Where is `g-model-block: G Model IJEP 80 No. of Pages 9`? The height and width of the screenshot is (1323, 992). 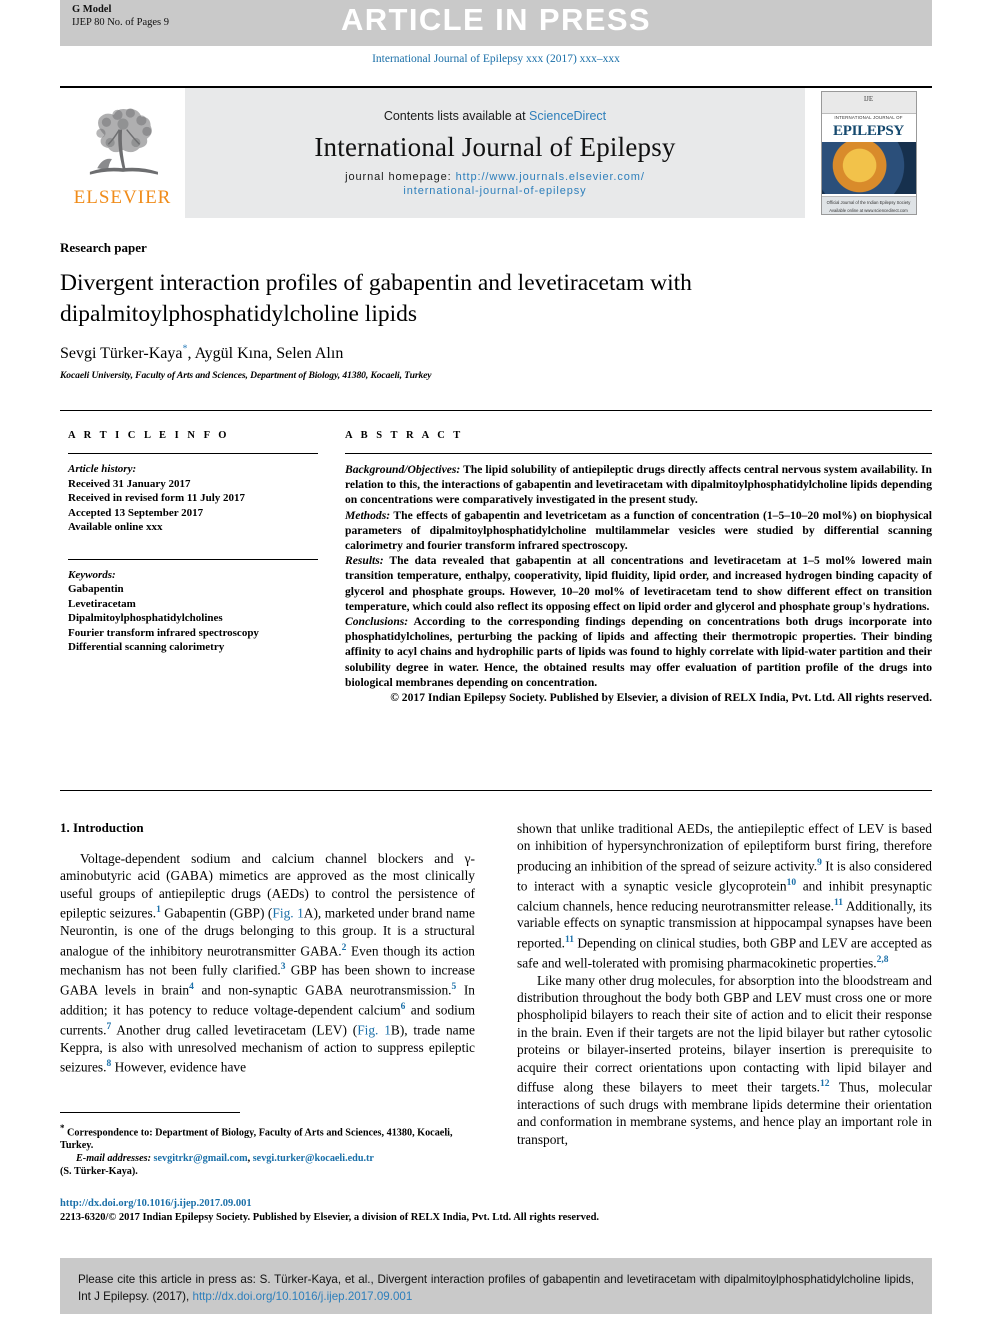 g-model-block: G Model IJEP 80 No. of Pages 9 is located at coordinates (120, 16).